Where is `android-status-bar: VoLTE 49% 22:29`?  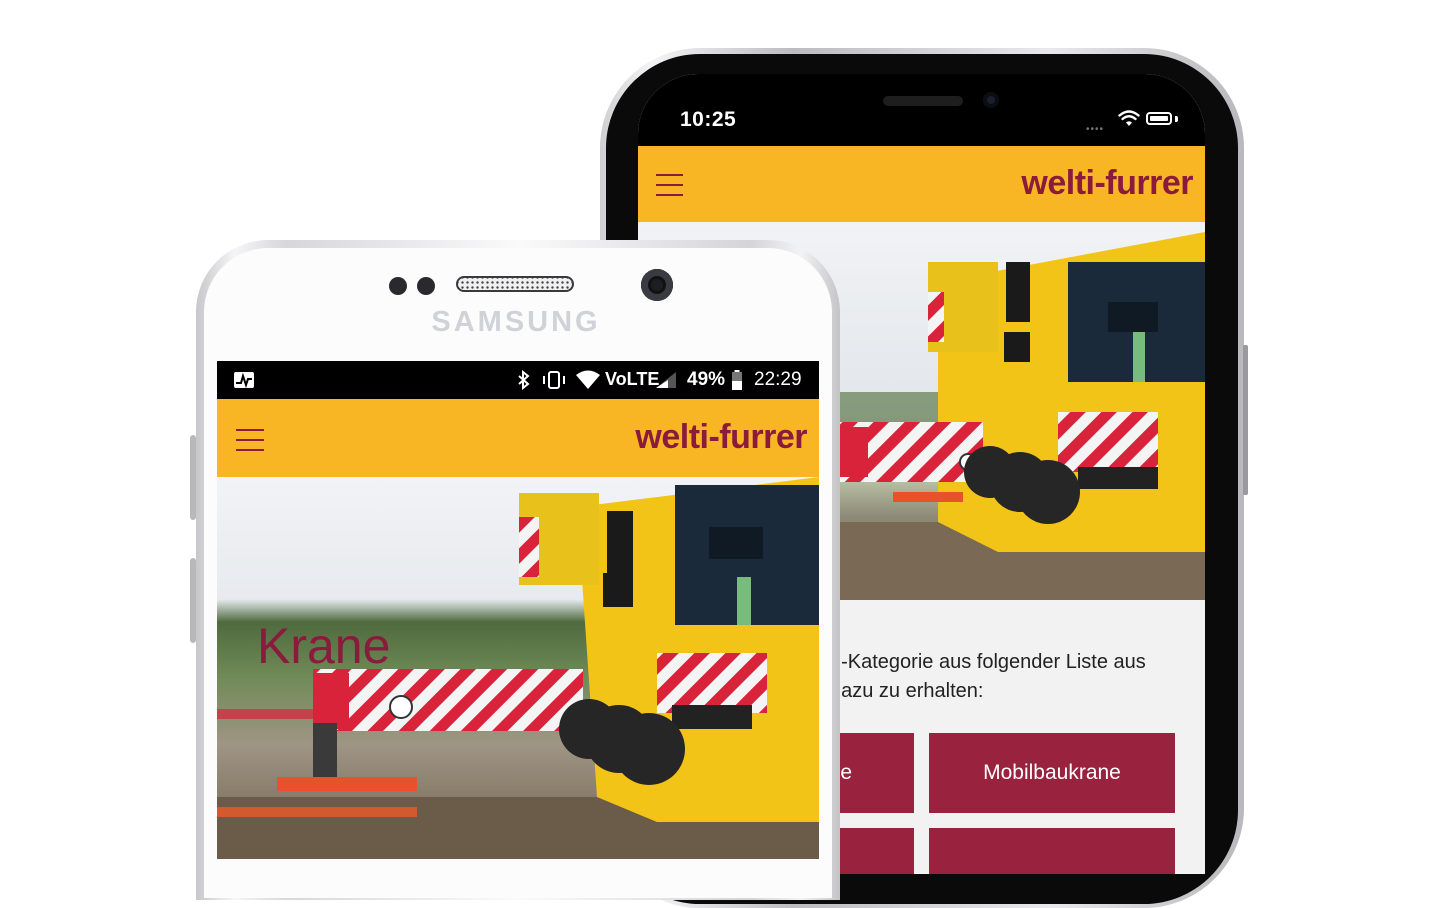 android-status-bar: VoLTE 49% 22:29 is located at coordinates (518, 380).